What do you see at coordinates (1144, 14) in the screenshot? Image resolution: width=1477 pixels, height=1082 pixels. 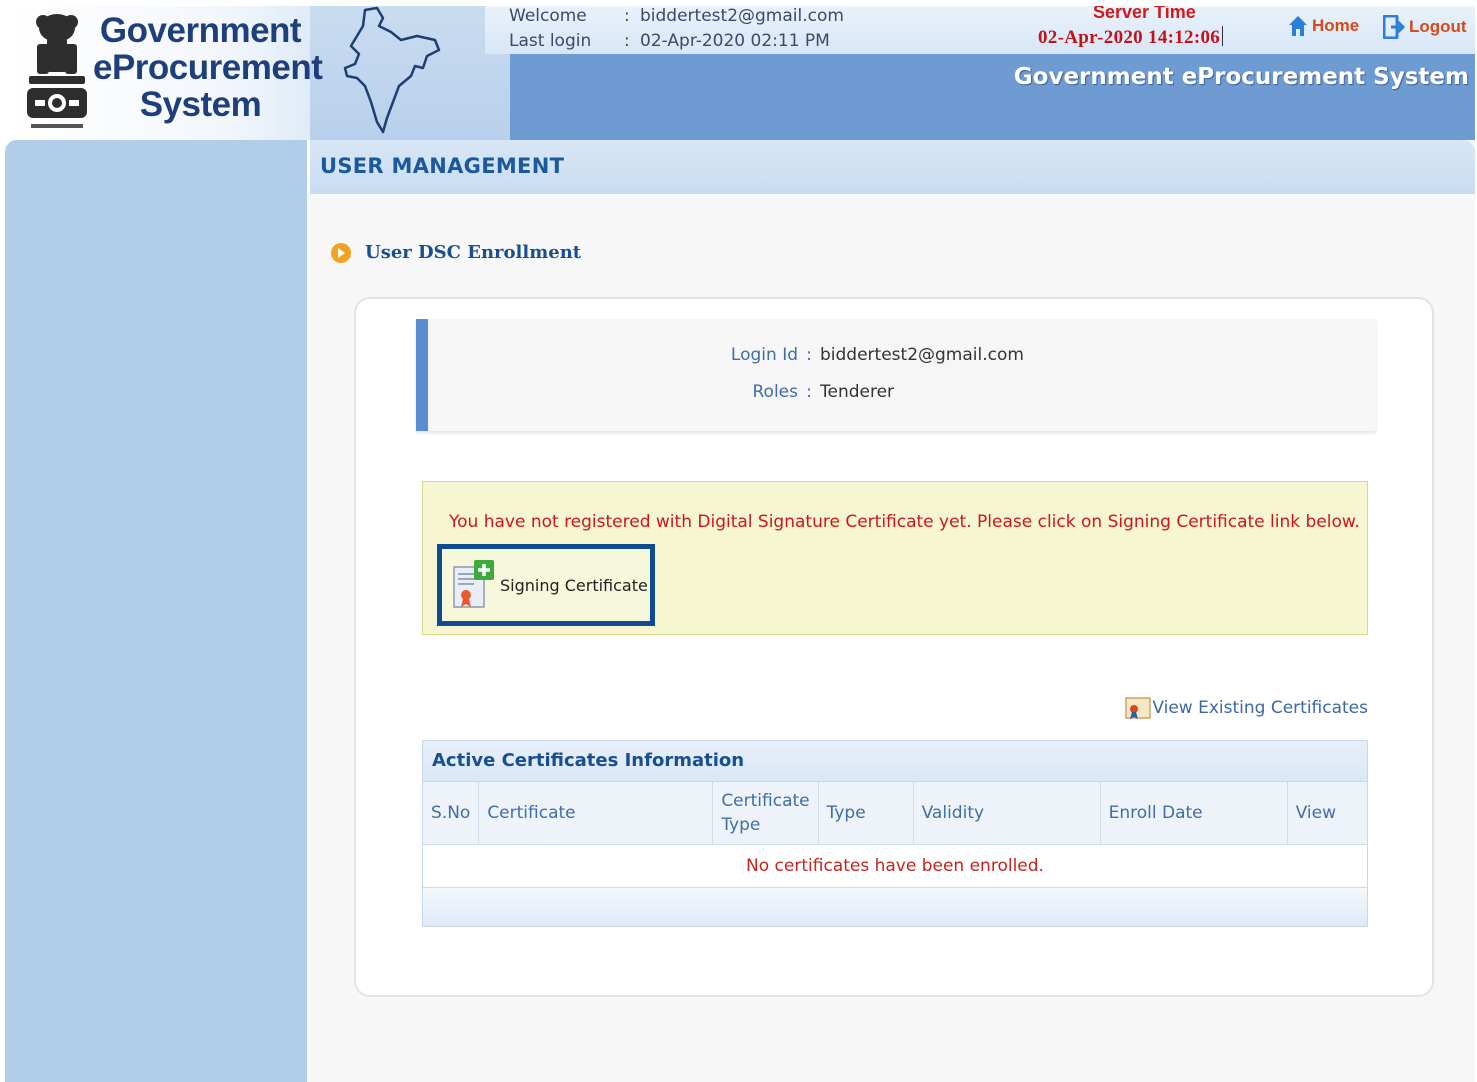 I see `server-time-label: Server Time` at bounding box center [1144, 14].